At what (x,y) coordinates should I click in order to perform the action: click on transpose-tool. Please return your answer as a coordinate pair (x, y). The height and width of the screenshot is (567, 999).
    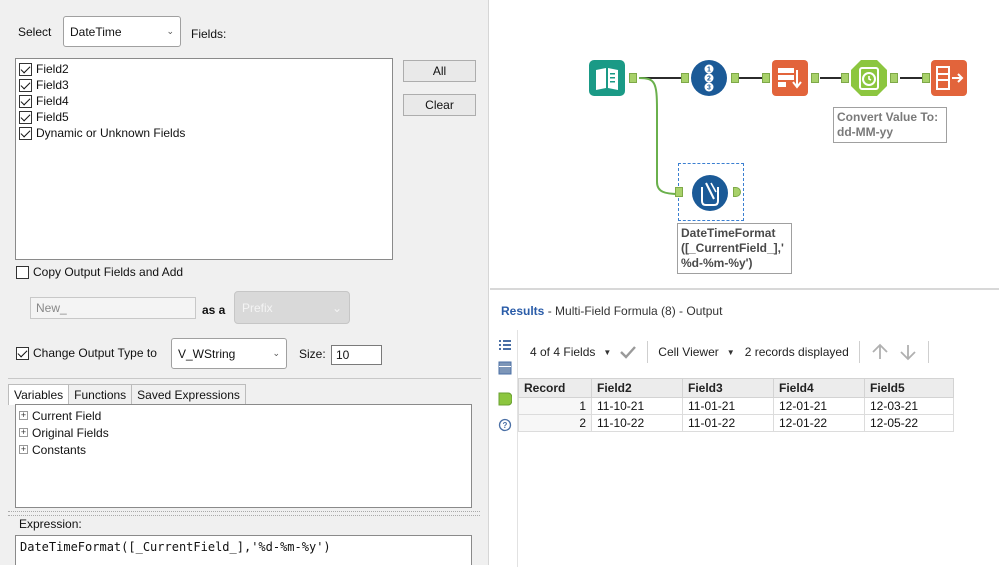
    Looking at the image, I should click on (790, 78).